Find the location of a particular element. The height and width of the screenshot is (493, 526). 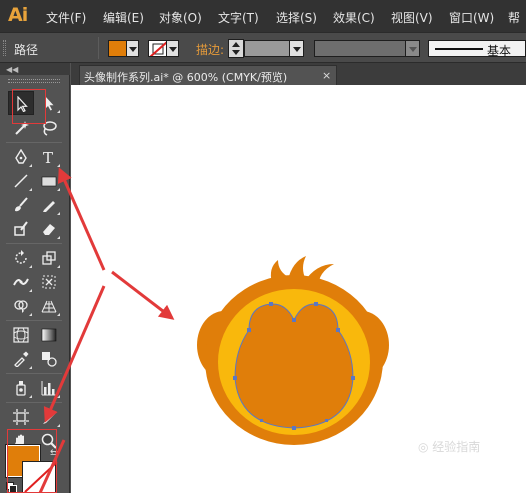

slice-knife-icon is located at coordinates (49, 418).